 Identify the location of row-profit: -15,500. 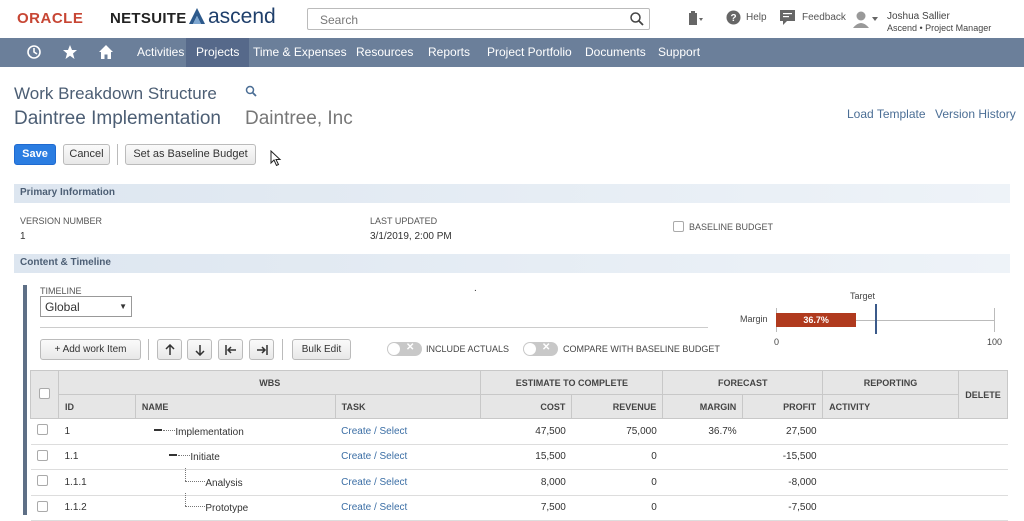
(782, 457).